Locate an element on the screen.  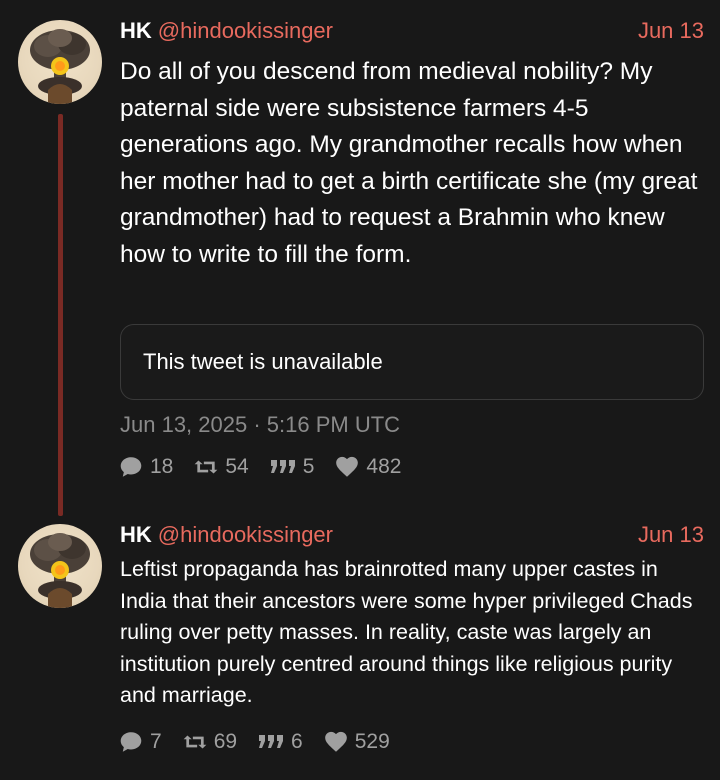
retweet-stat: 69 is located at coordinates (209, 742).